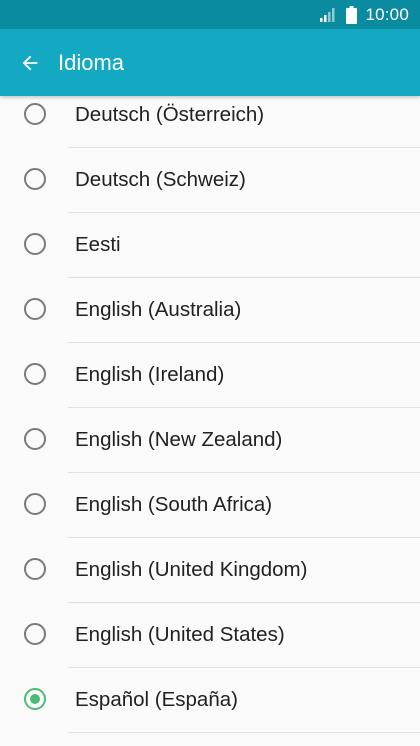 The width and height of the screenshot is (420, 746). Describe the element at coordinates (160, 179) in the screenshot. I see `language-label: Deutsch (Schweiz)` at that location.